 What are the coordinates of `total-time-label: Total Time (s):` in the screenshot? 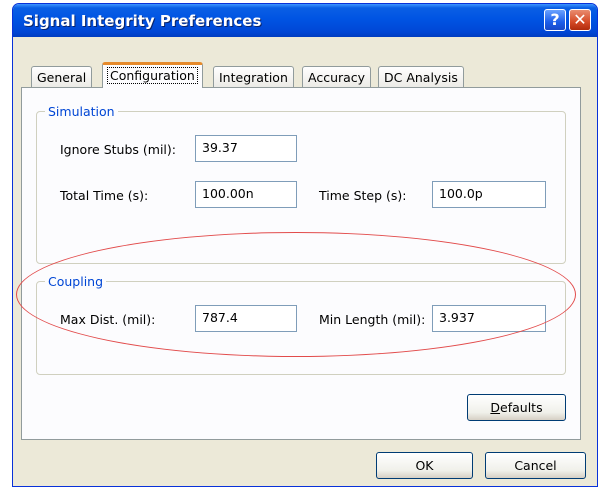 It's located at (104, 195).